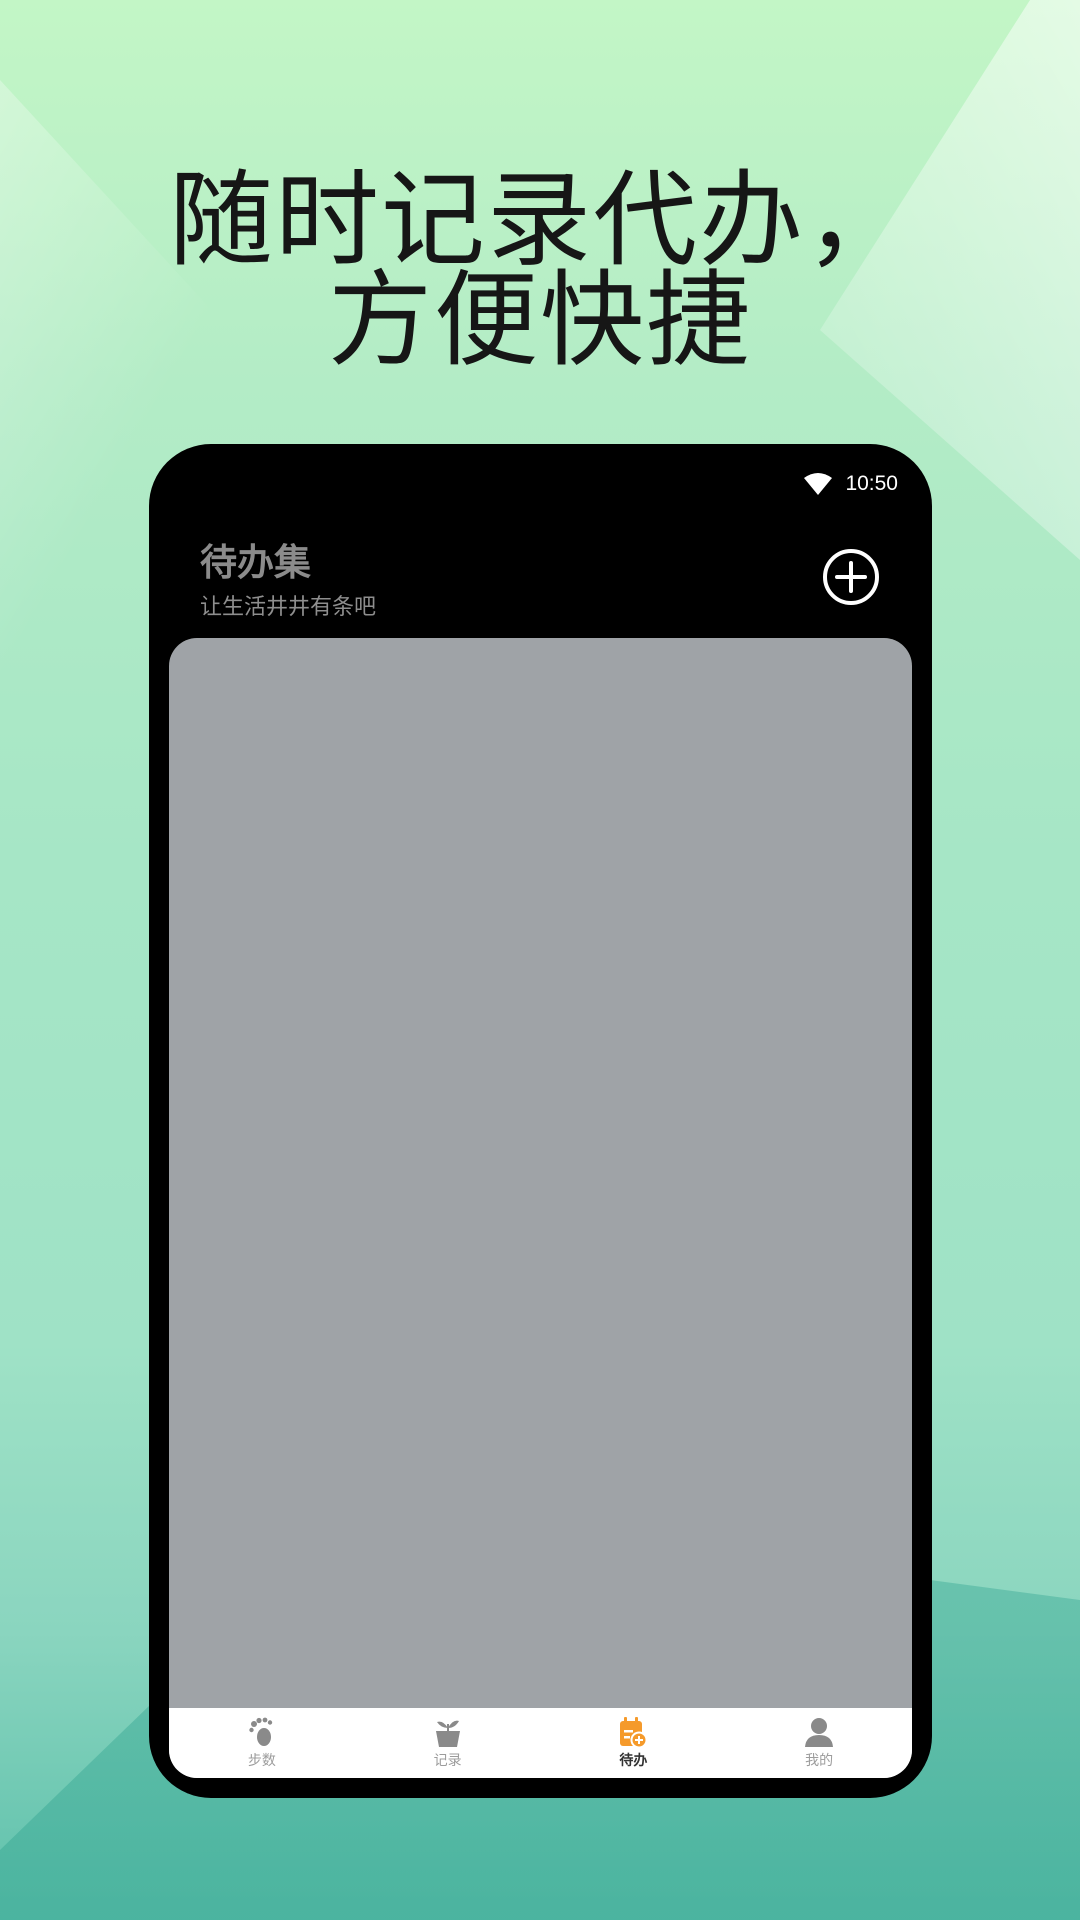  Describe the element at coordinates (634, 1732) in the screenshot. I see `calendar-add-icon` at that location.